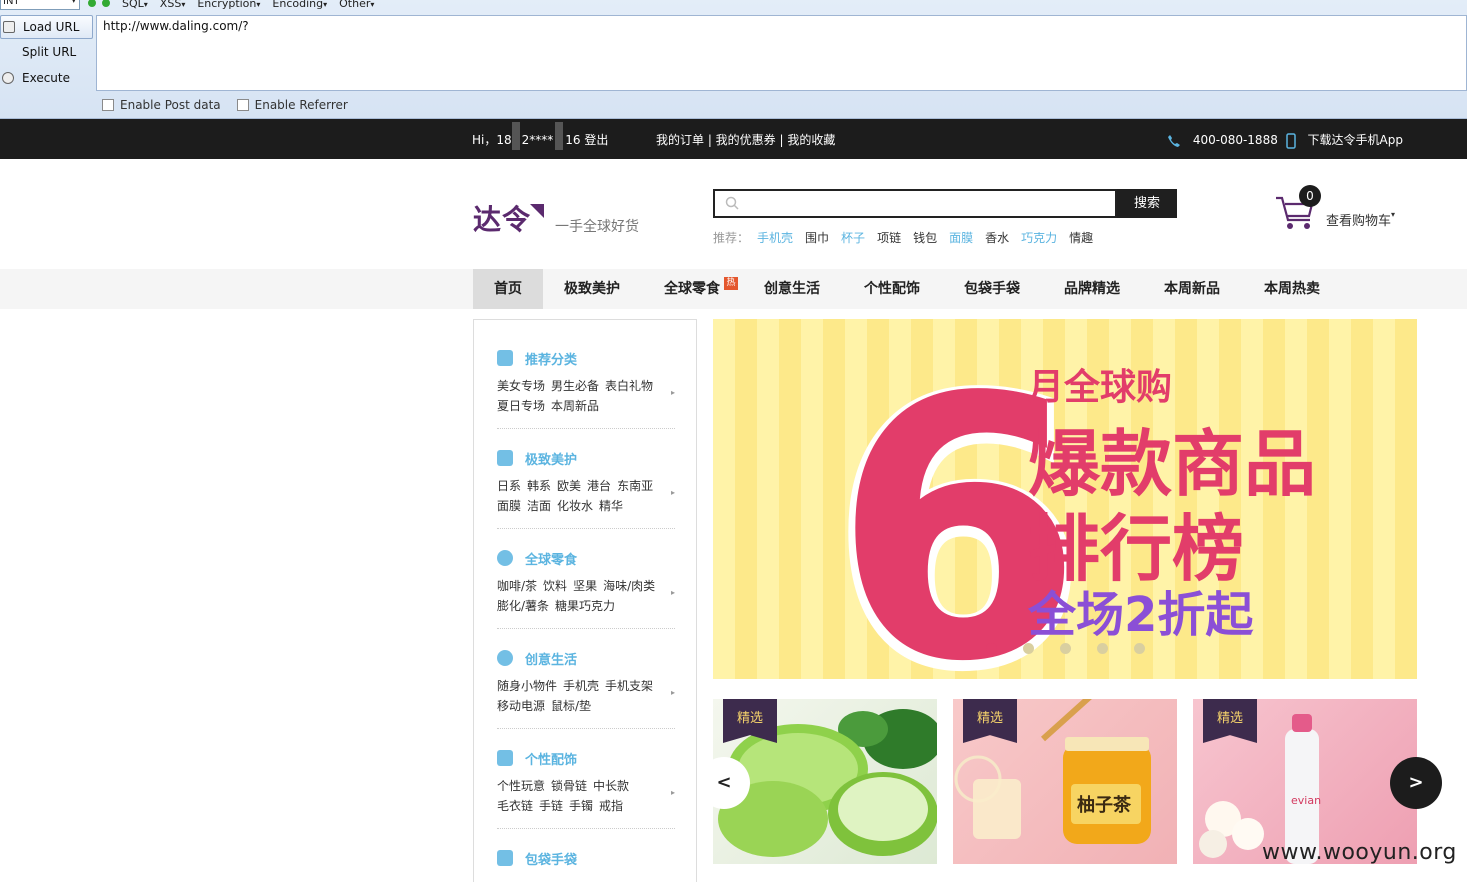 This screenshot has width=1467, height=882. I want to click on category-link: 随身小物件, so click(527, 686).